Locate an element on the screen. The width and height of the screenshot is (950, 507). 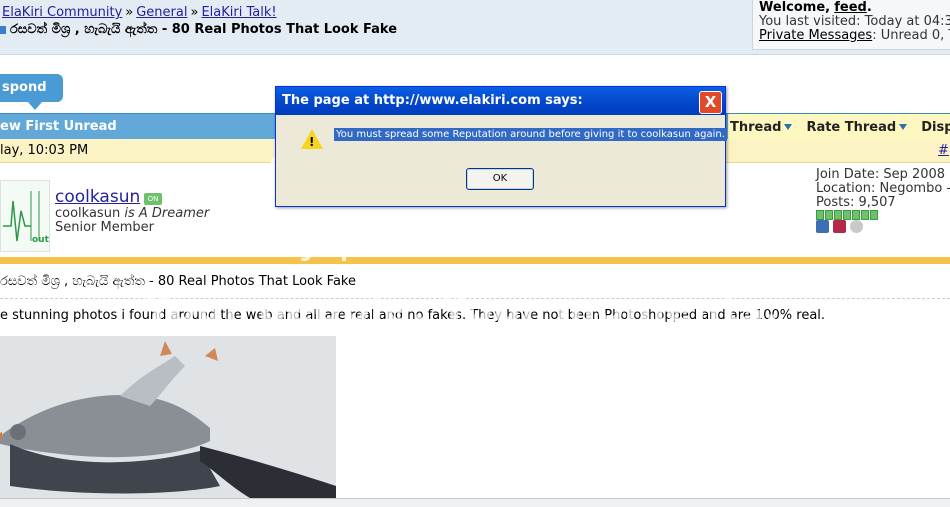
private-messages-link: Private Messages is located at coordinates (815, 35).